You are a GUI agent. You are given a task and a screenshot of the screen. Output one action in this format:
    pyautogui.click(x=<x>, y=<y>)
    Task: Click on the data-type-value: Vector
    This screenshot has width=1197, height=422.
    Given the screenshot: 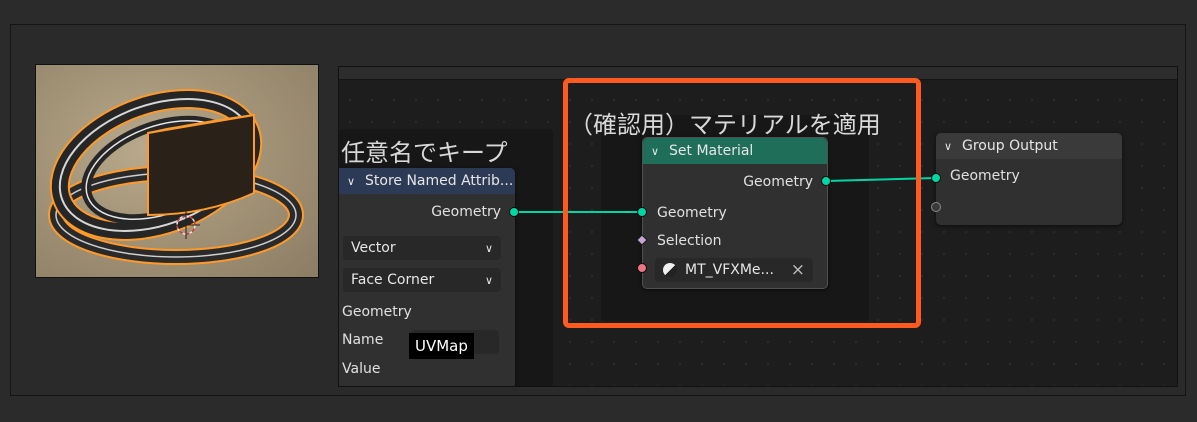 What is the action you would take?
    pyautogui.click(x=373, y=248)
    